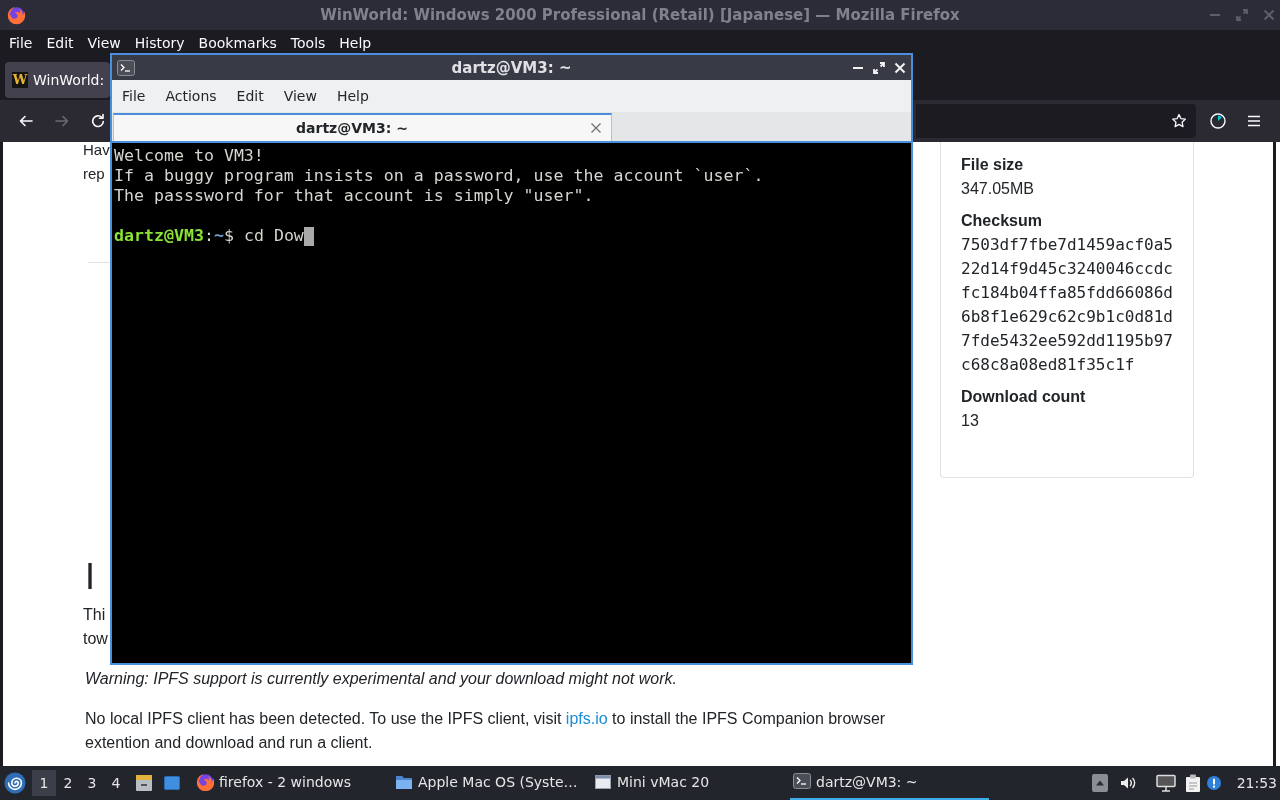 The image size is (1280, 800). I want to click on field-value: 347.05MB, so click(997, 189).